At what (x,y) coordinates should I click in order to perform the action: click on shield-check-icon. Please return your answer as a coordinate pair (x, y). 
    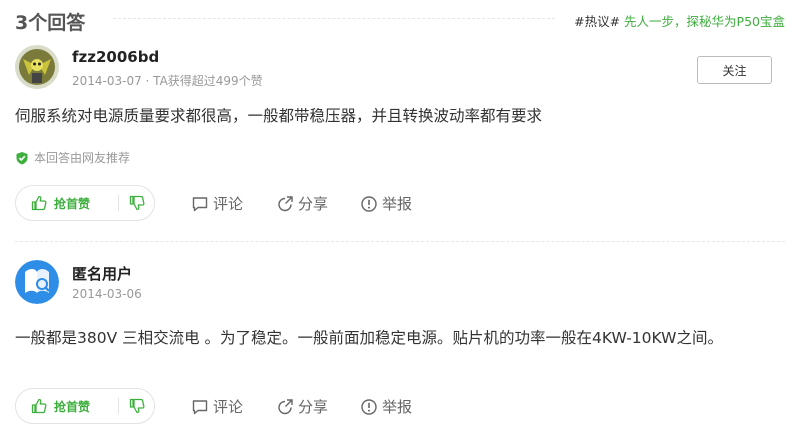
    Looking at the image, I should click on (22, 157).